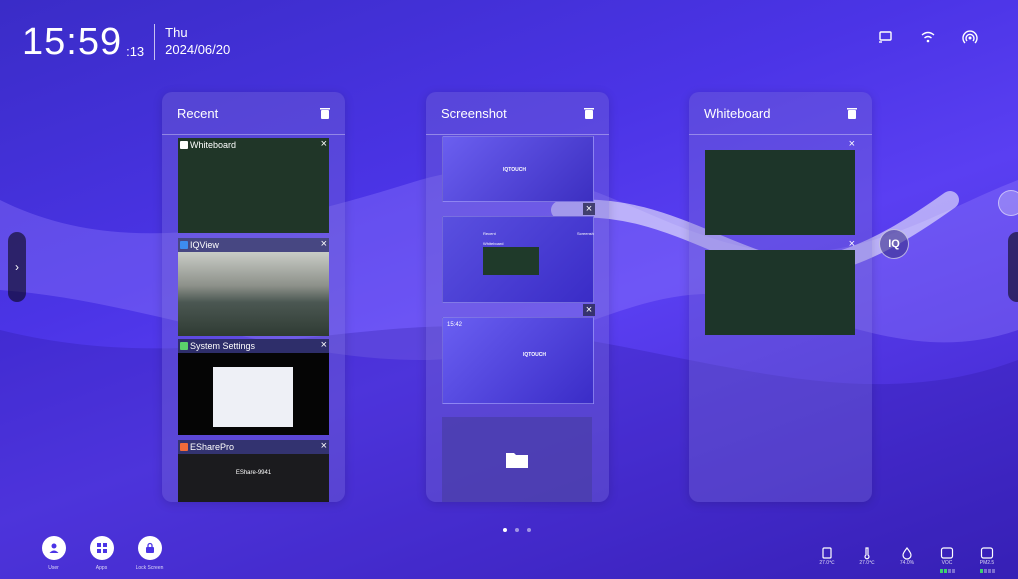 Image resolution: width=1018 pixels, height=579 pixels. What do you see at coordinates (489, 233) in the screenshot?
I see `thumbnail-text: Recent` at bounding box center [489, 233].